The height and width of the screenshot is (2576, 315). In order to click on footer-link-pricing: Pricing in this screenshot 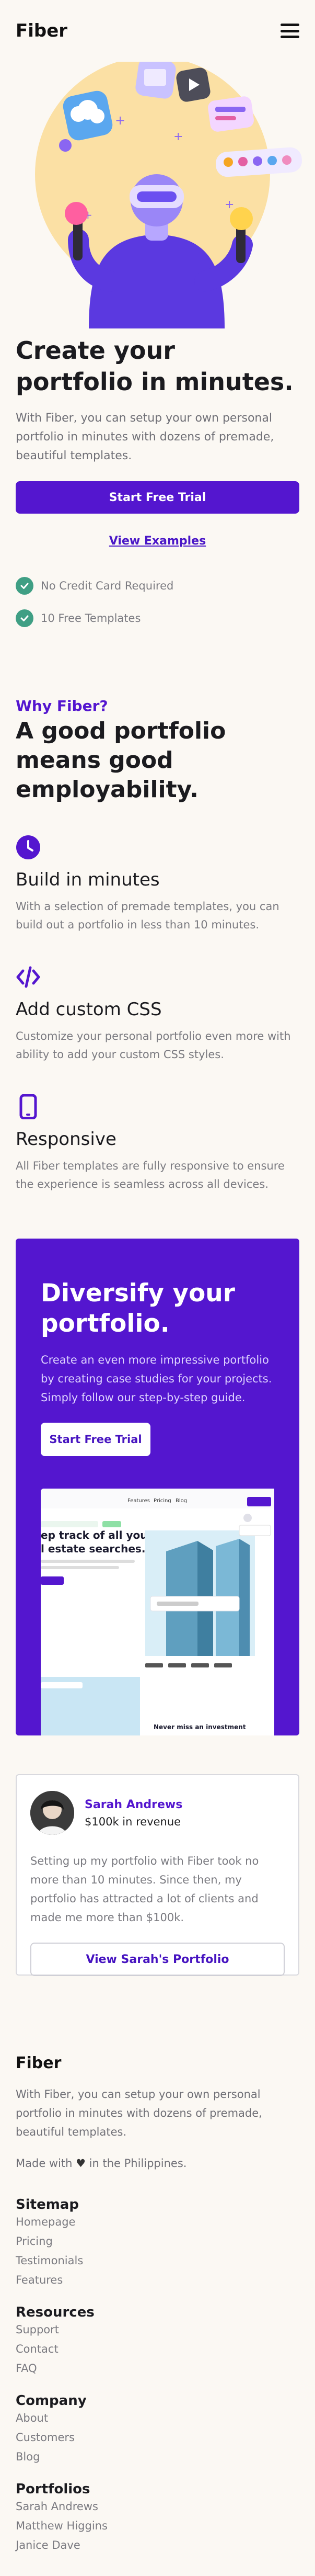, I will do `click(157, 2241)`.